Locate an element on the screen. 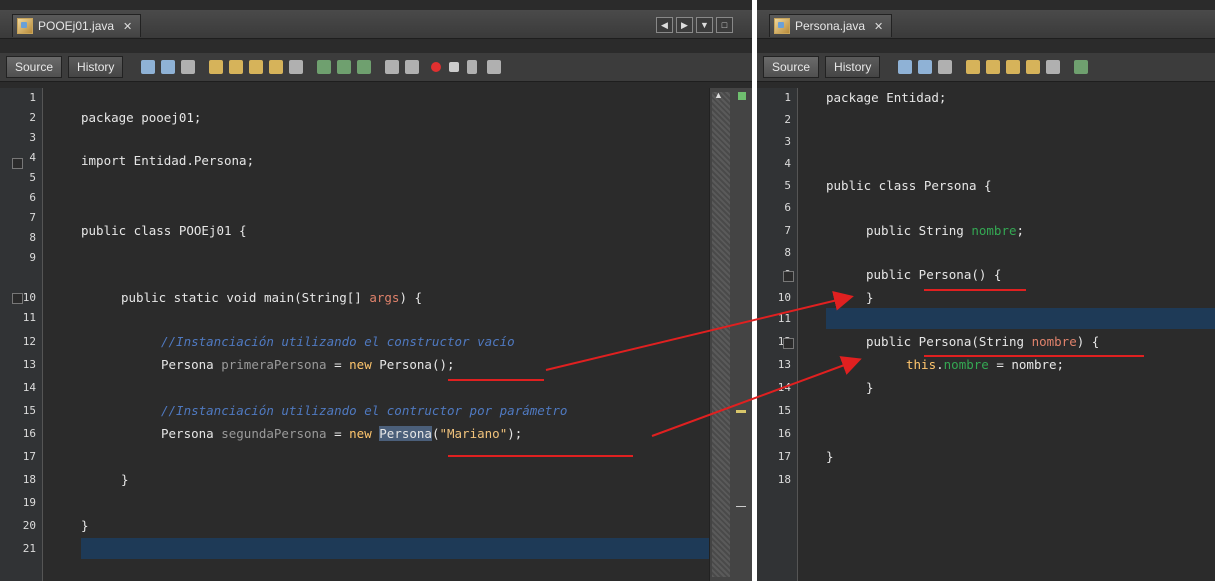 The height and width of the screenshot is (581, 1215). caret-marker is located at coordinates (741, 506).